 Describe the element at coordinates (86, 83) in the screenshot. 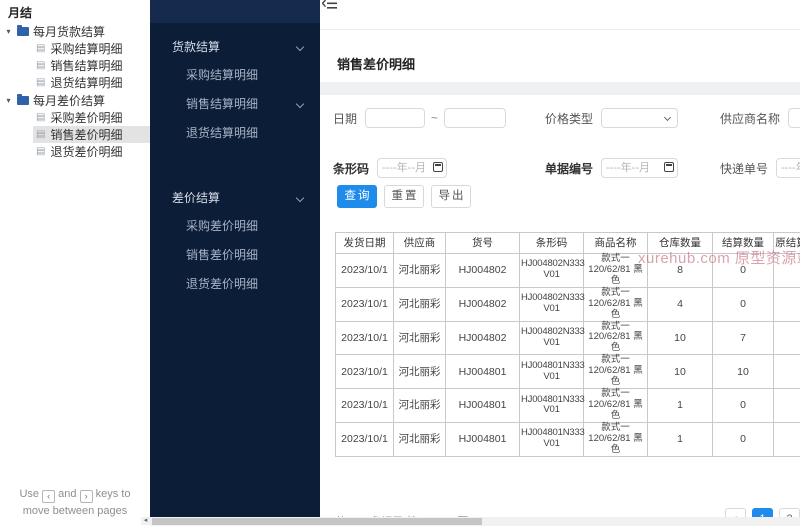

I see `tree-item-label: 退货结算明细` at that location.